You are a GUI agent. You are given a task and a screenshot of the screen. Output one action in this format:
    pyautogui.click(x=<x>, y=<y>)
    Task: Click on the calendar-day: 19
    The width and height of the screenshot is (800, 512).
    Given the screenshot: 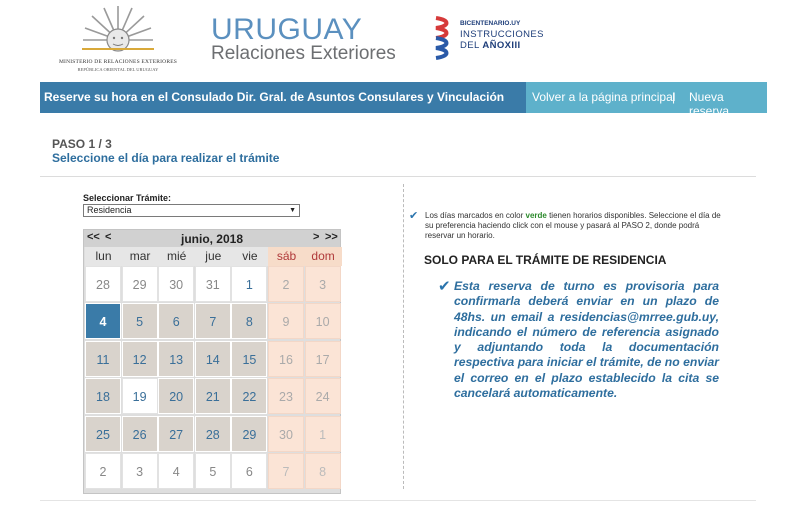 What is the action you would take?
    pyautogui.click(x=139, y=396)
    